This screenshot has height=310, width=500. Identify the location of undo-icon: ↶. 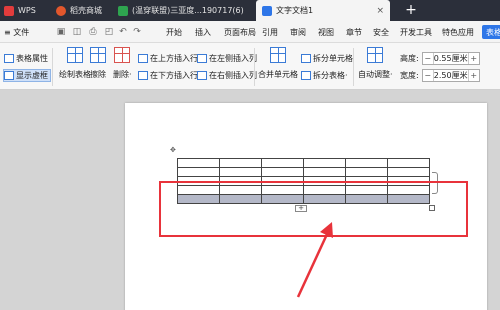
(123, 32).